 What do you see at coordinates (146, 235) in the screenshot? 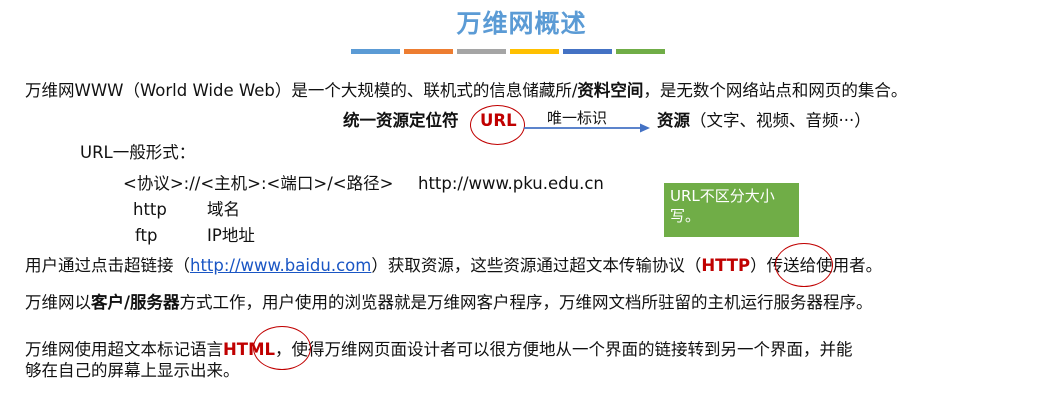
I see `protocol-ftp: ftp` at bounding box center [146, 235].